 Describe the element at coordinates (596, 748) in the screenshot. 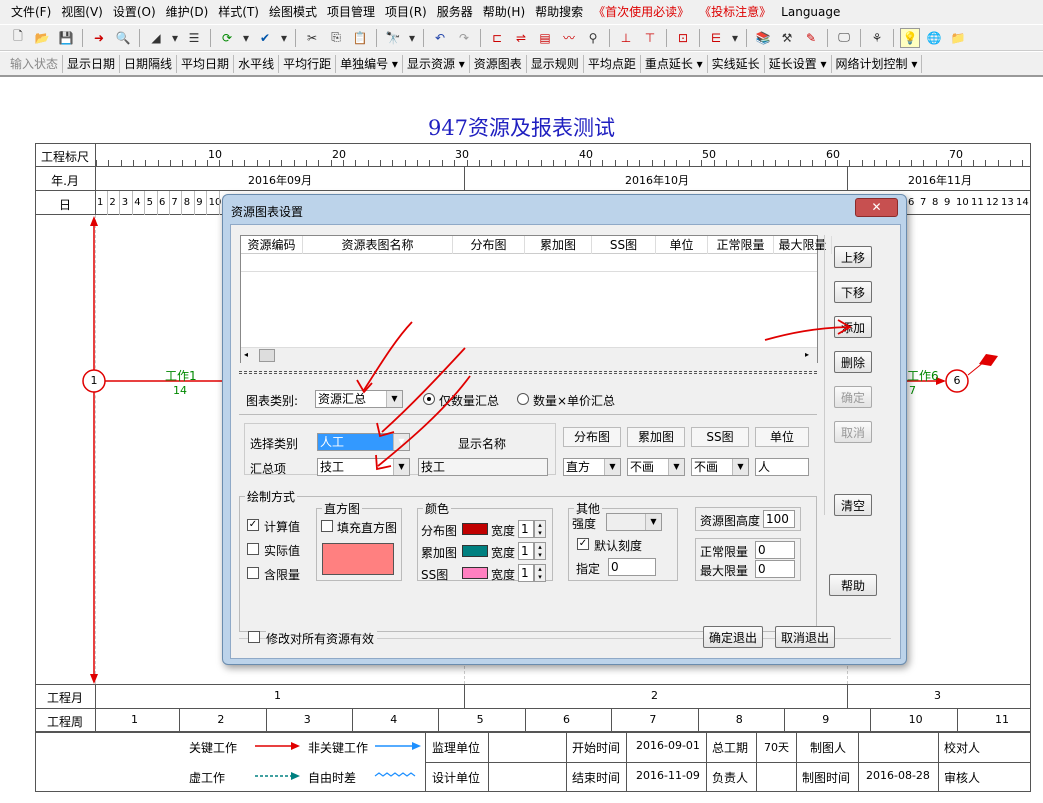

I see `start-time-label: 开始时间` at that location.